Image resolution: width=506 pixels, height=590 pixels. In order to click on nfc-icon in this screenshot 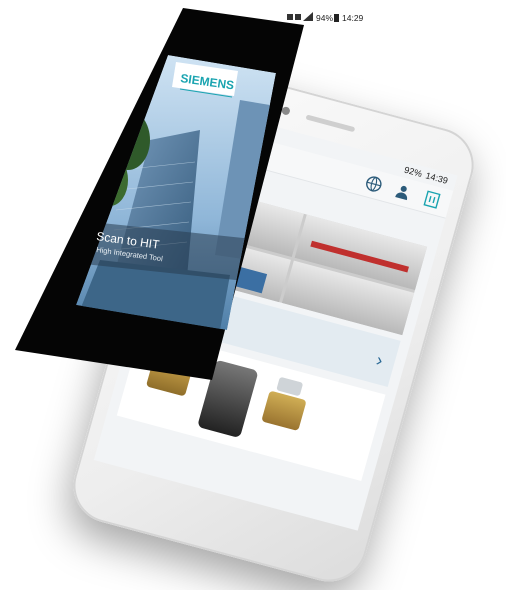, I will do `click(298, 17)`.